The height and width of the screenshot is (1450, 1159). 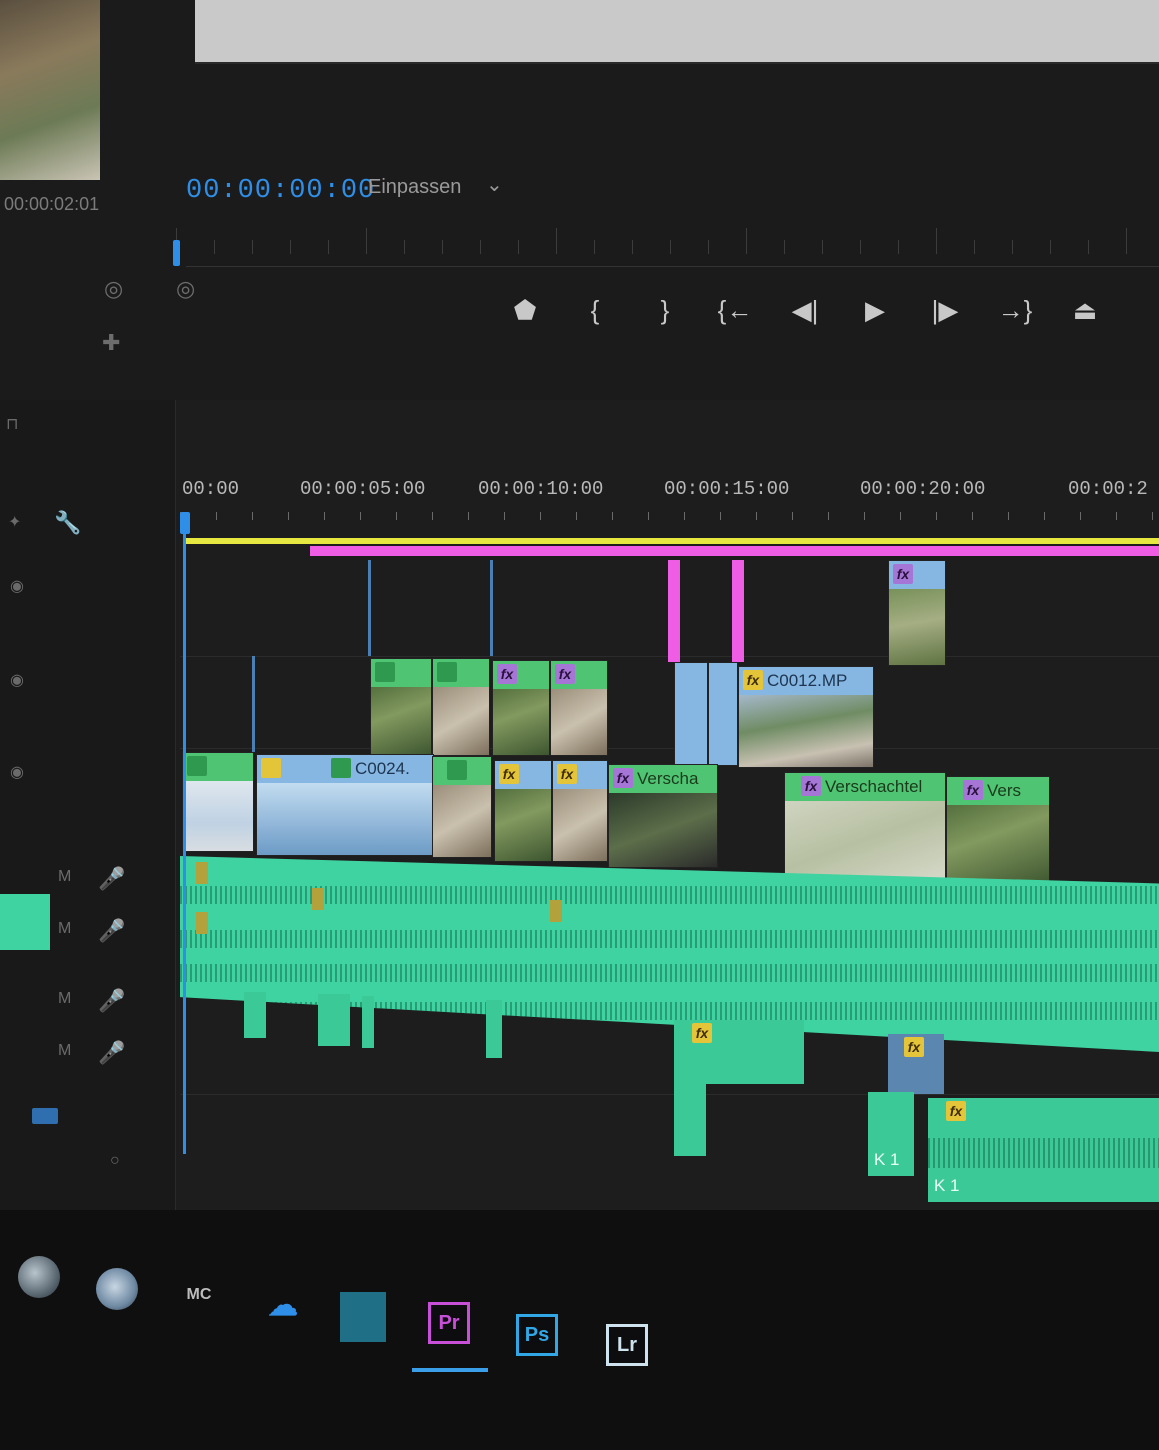 I want to click on steam-icon, so click(x=117, y=1289).